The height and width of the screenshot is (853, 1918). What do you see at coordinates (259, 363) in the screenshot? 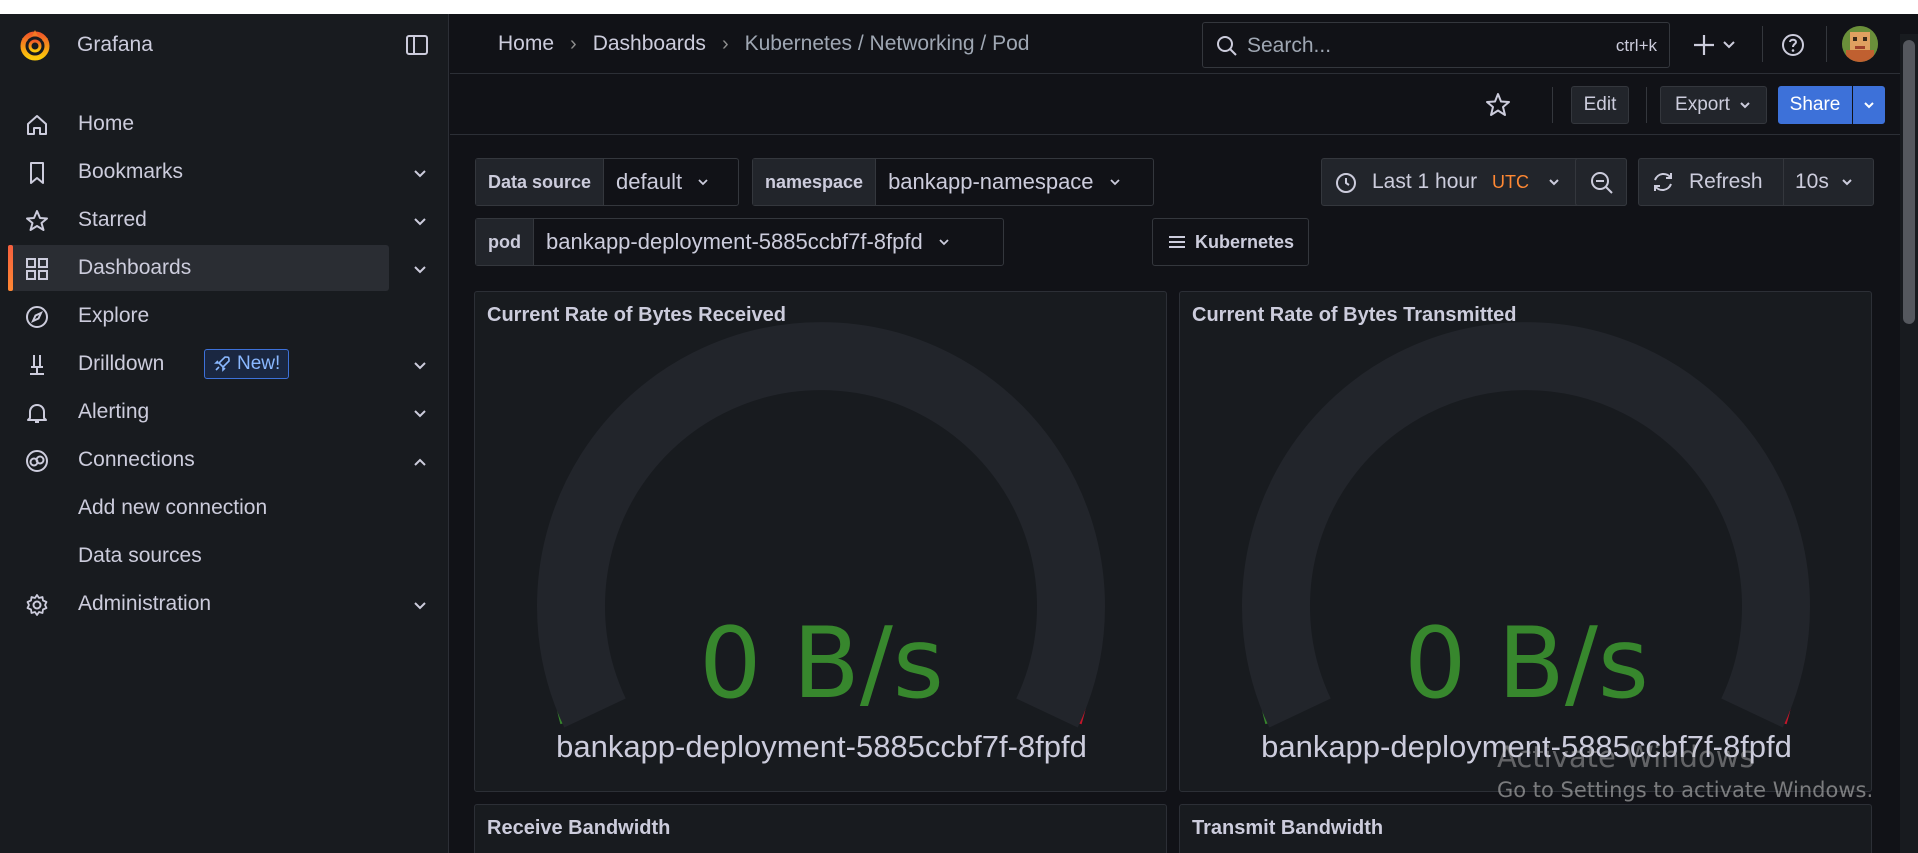
I see `new-badge-label: New!` at bounding box center [259, 363].